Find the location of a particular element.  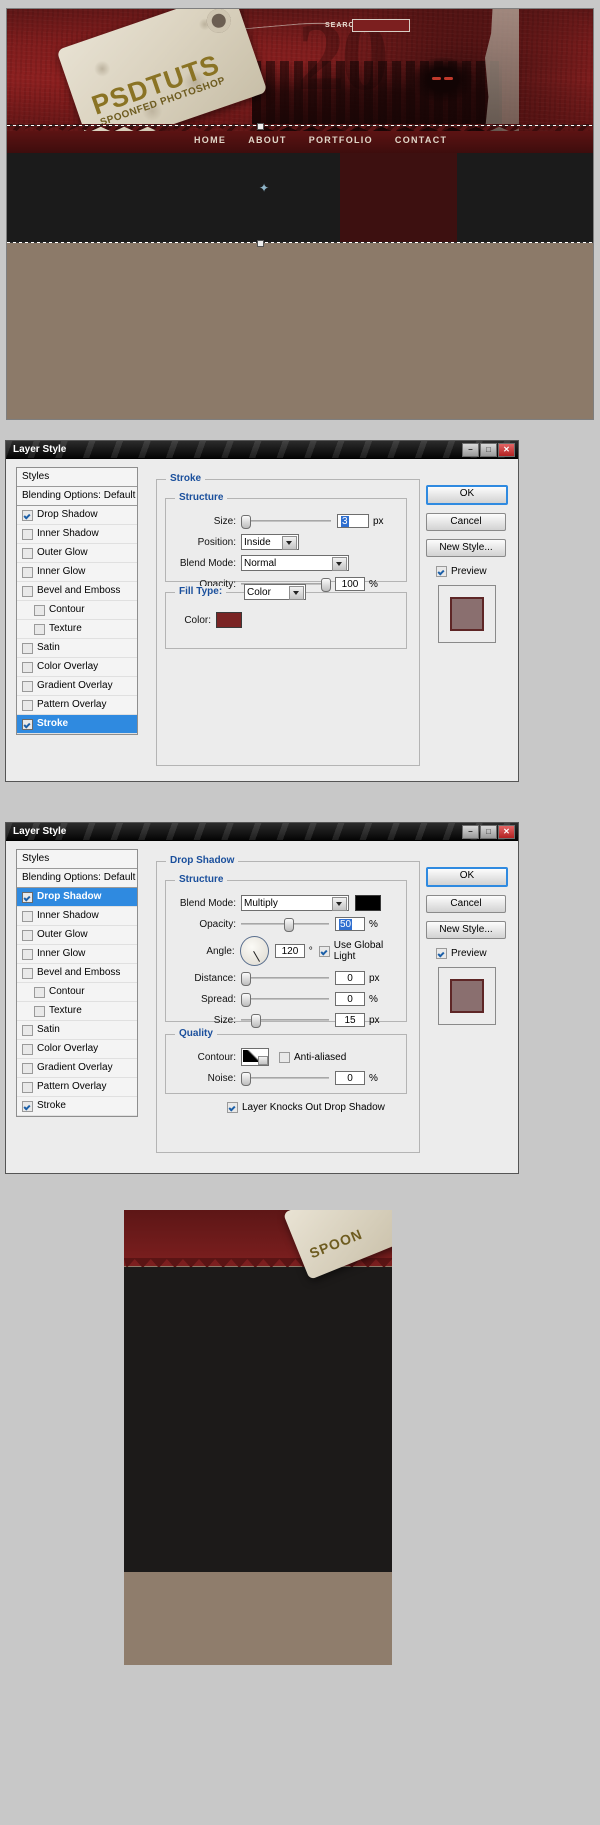

use-global-light-toggle: Use Global Light is located at coordinates (362, 951).